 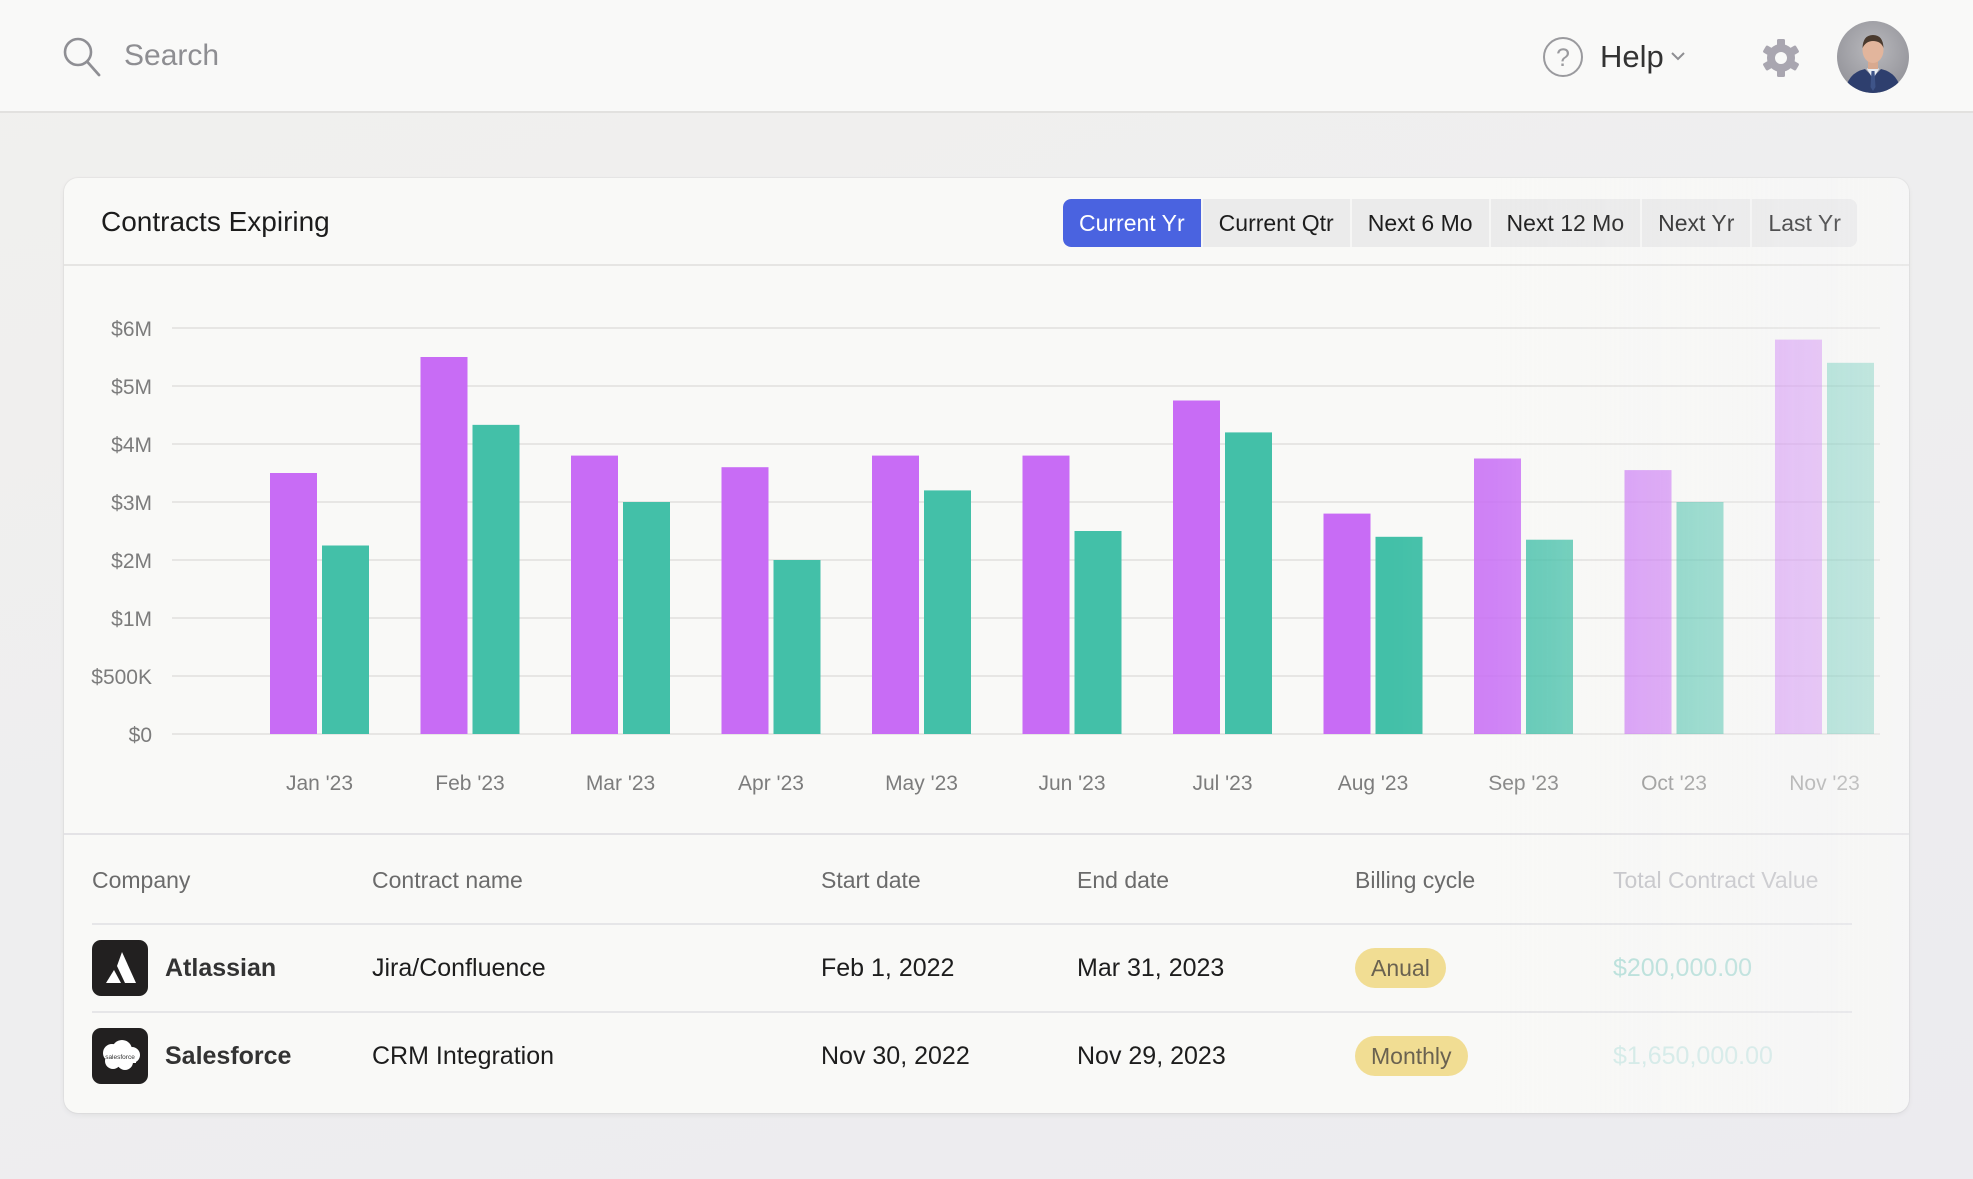 I want to click on y-tick-label: $4M, so click(x=131, y=445).